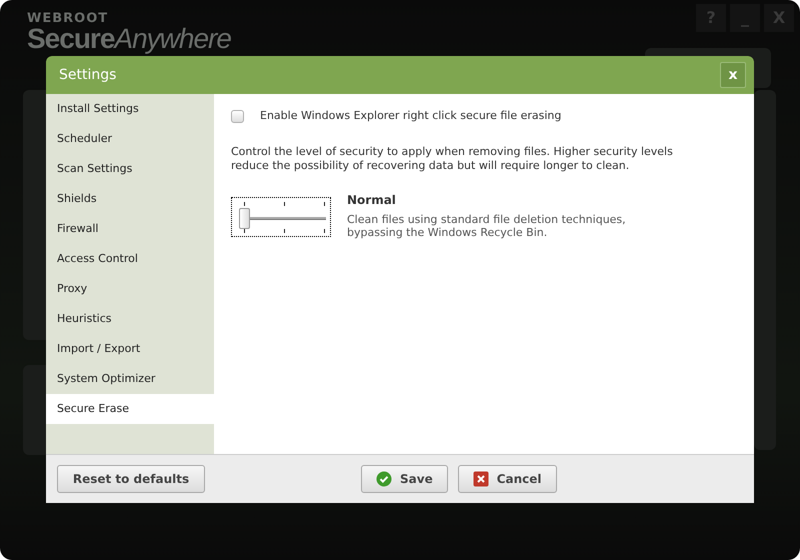  I want to click on close-button: x, so click(733, 75).